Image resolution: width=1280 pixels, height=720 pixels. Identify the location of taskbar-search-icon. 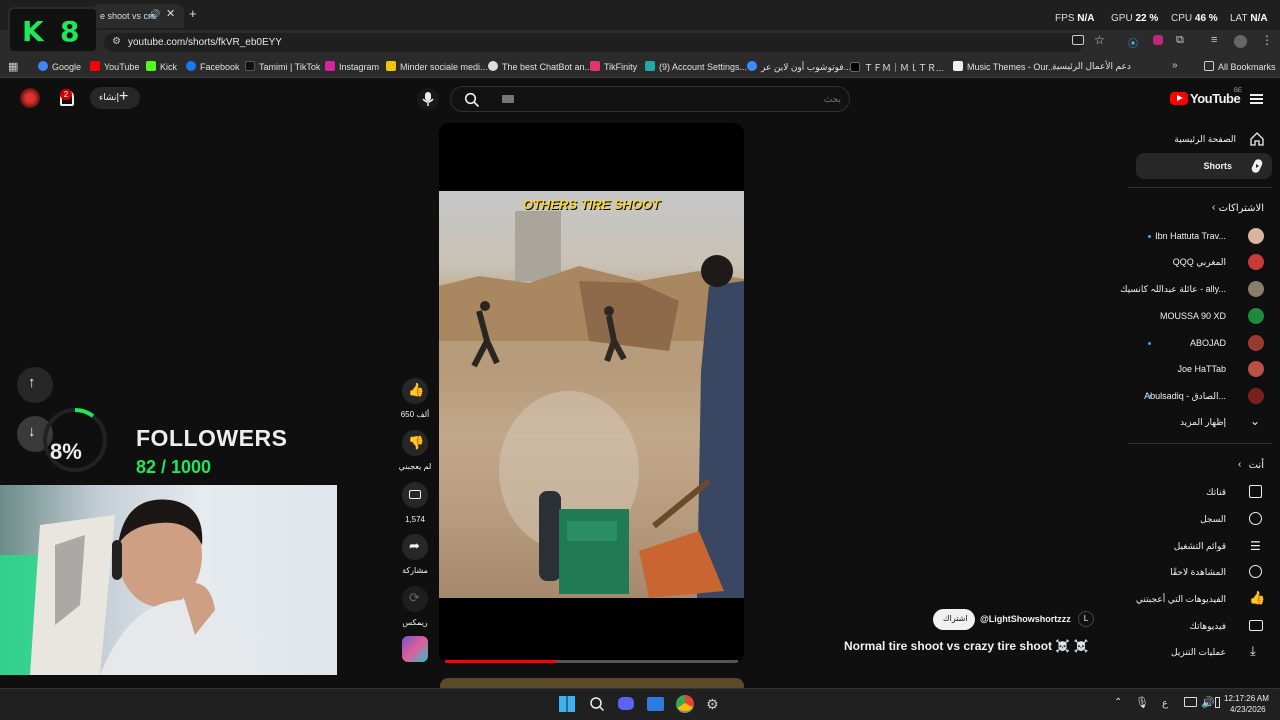
(597, 704).